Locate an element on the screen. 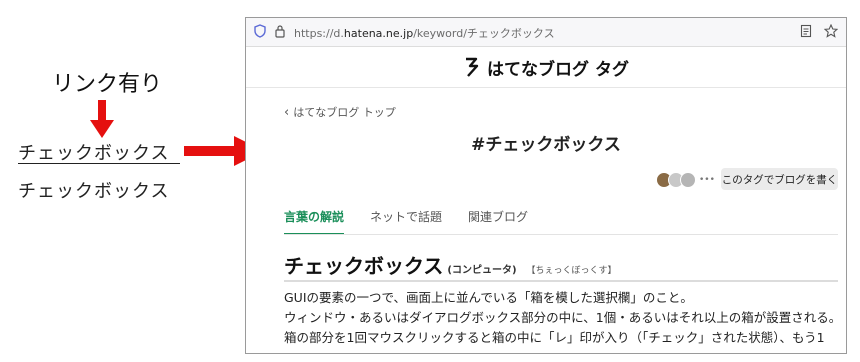  keyword-heading: チェックボックス (コンピュータ) 【ちぇっくぼっくす】 is located at coordinates (450, 264).